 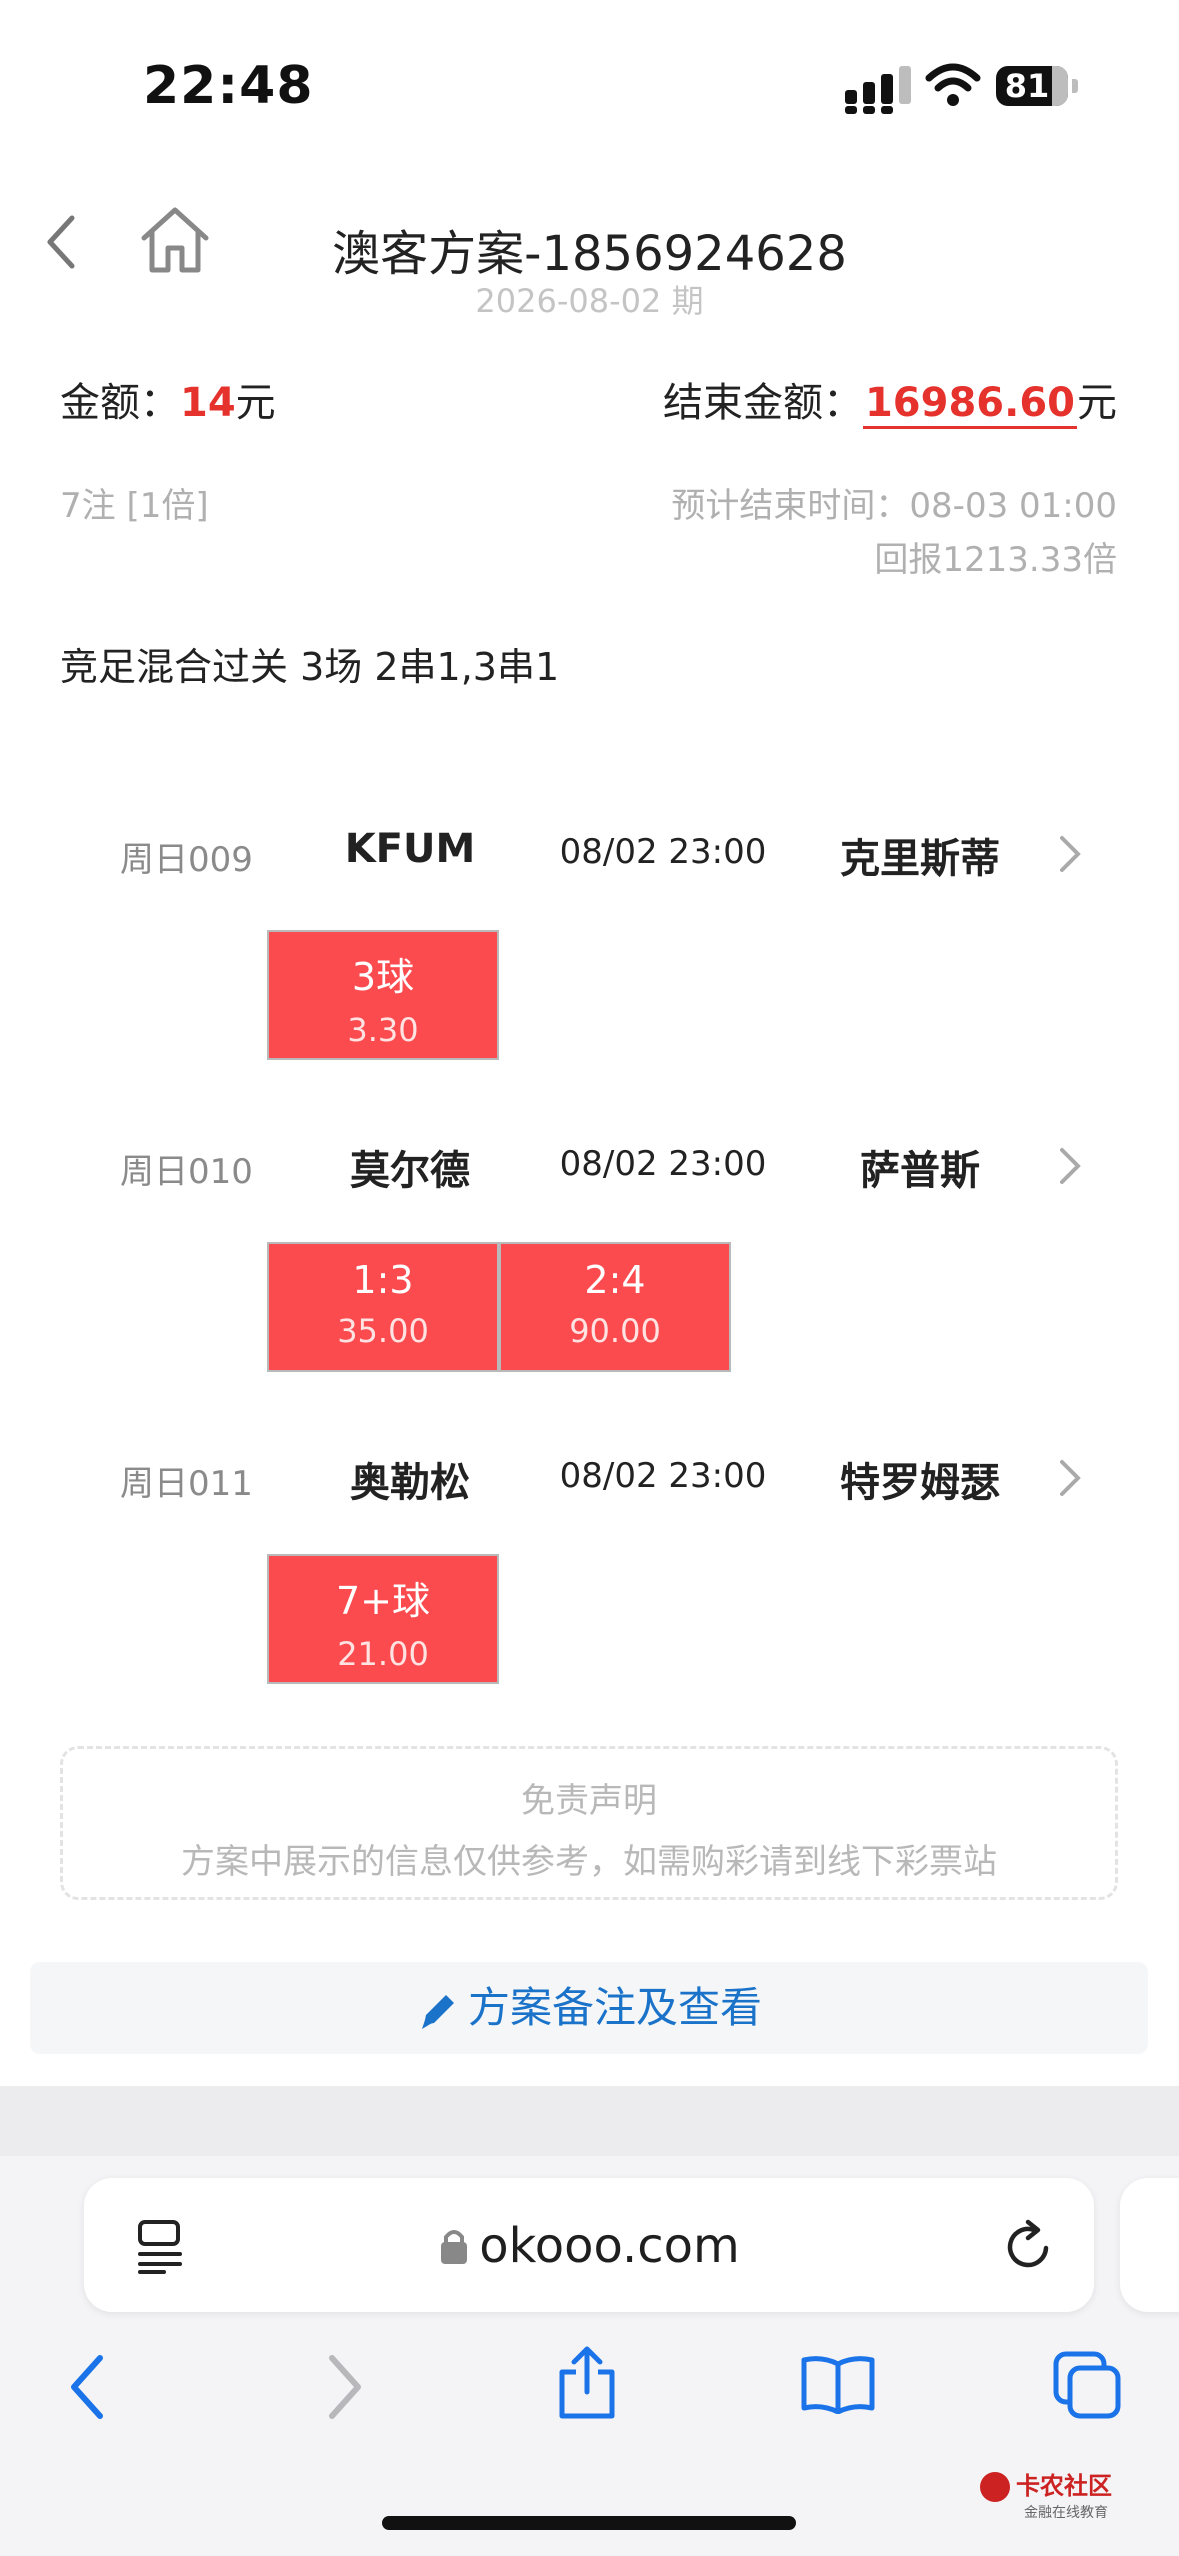 I want to click on watermark-logo-icon, so click(x=995, y=2487).